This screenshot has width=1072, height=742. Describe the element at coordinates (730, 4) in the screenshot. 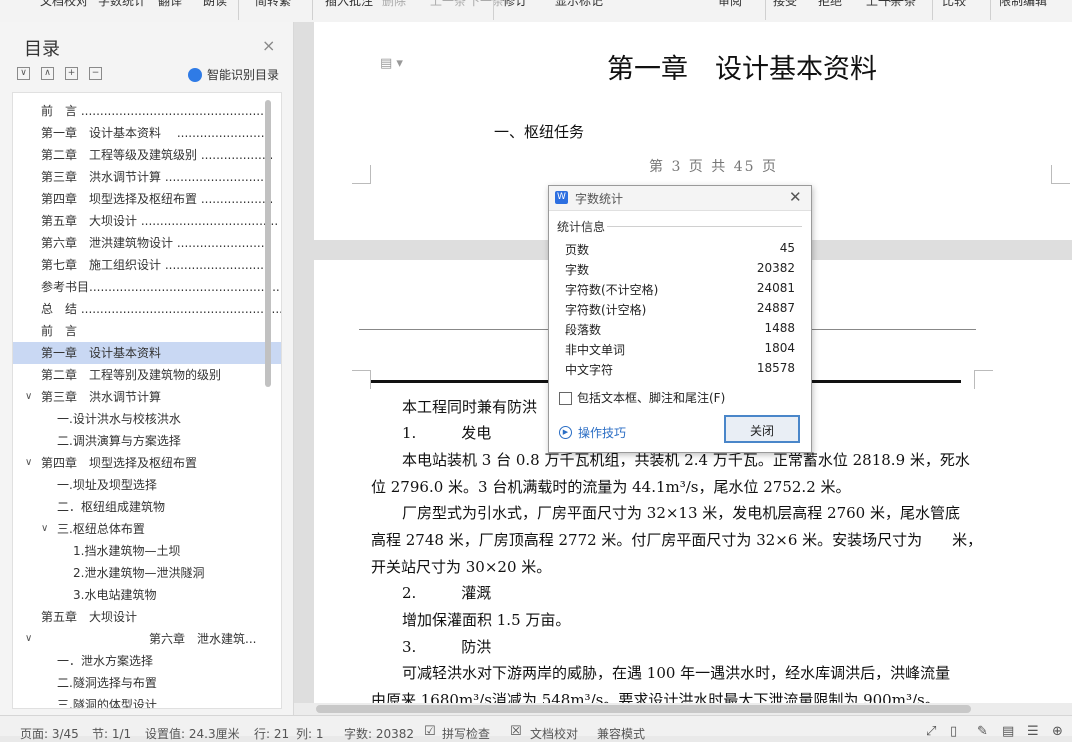

I see `ribbon-review: 审阅` at that location.